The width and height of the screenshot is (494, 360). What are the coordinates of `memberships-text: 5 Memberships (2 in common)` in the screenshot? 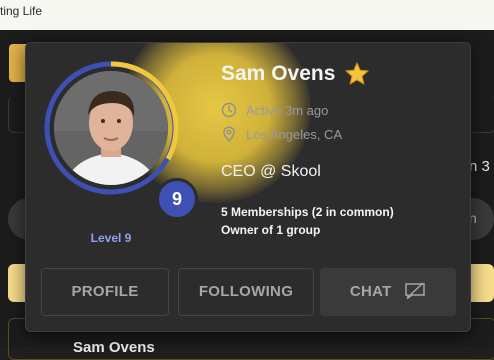 It's located at (307, 212).